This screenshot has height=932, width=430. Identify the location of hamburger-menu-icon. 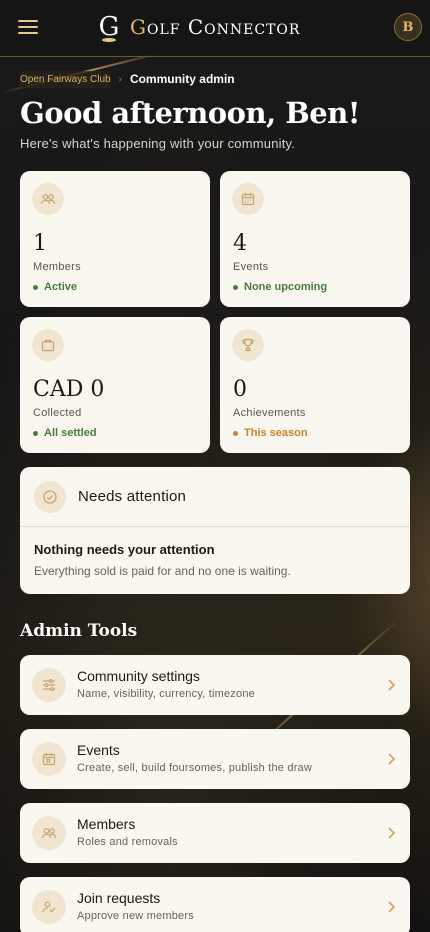
(28, 28).